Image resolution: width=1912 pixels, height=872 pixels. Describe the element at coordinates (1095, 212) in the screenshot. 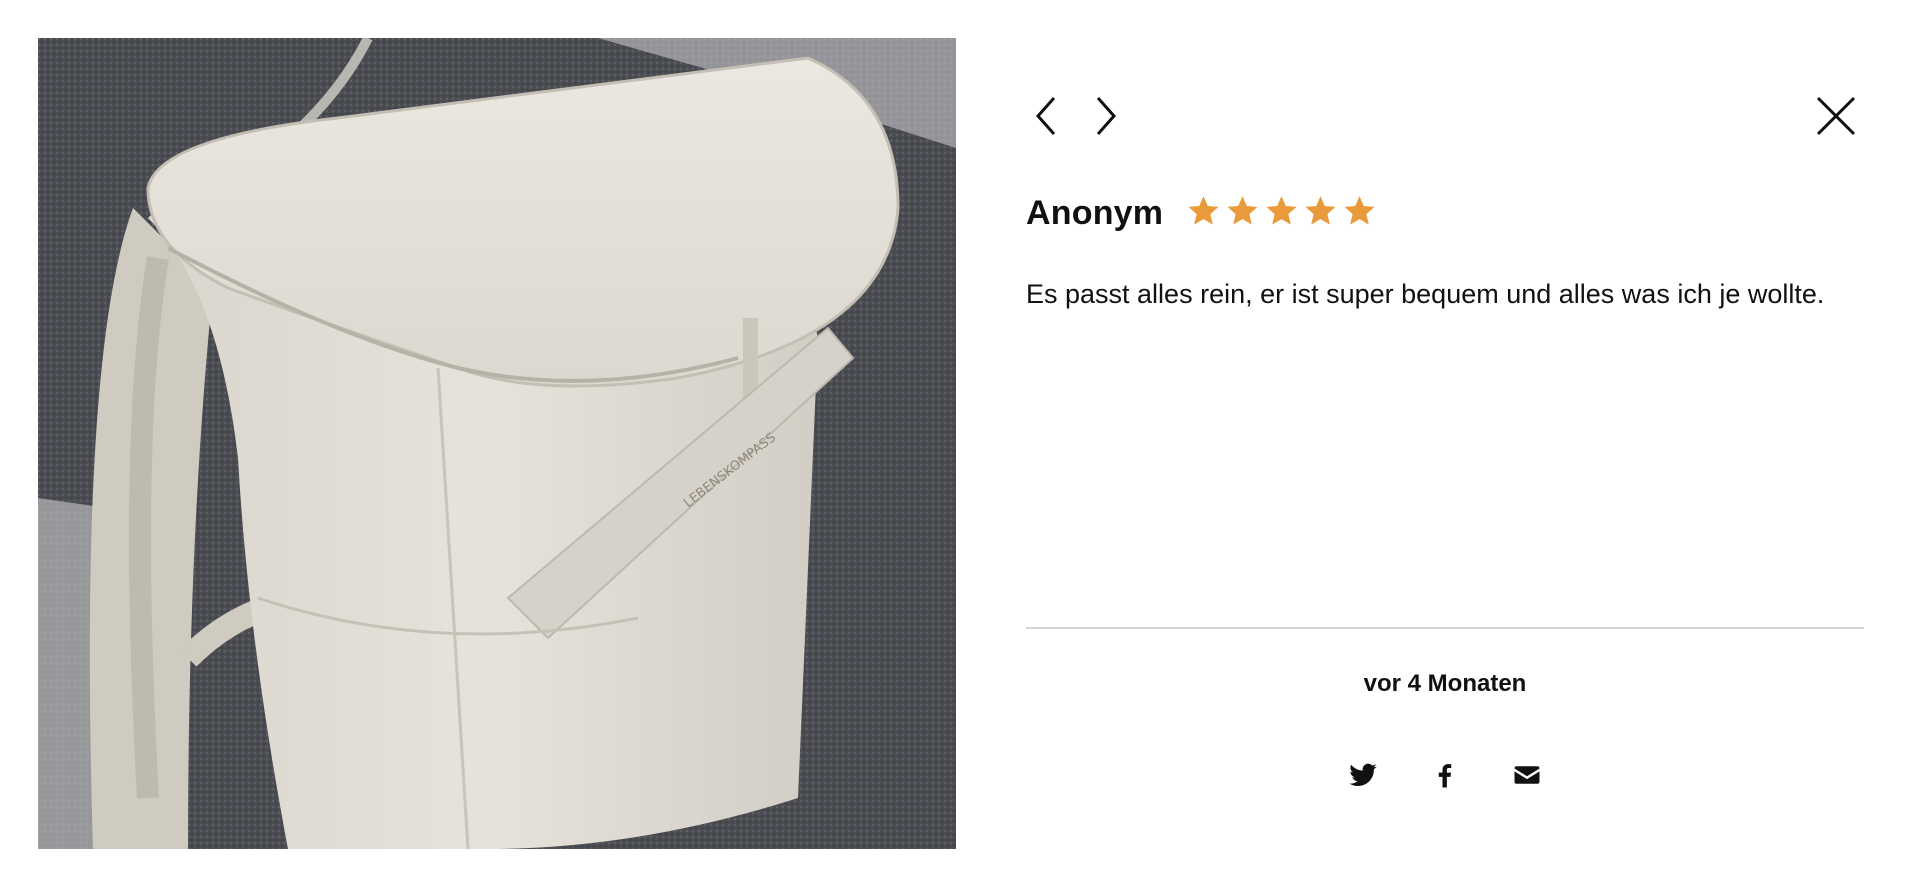

I see `reviewer-name: Anonym` at that location.